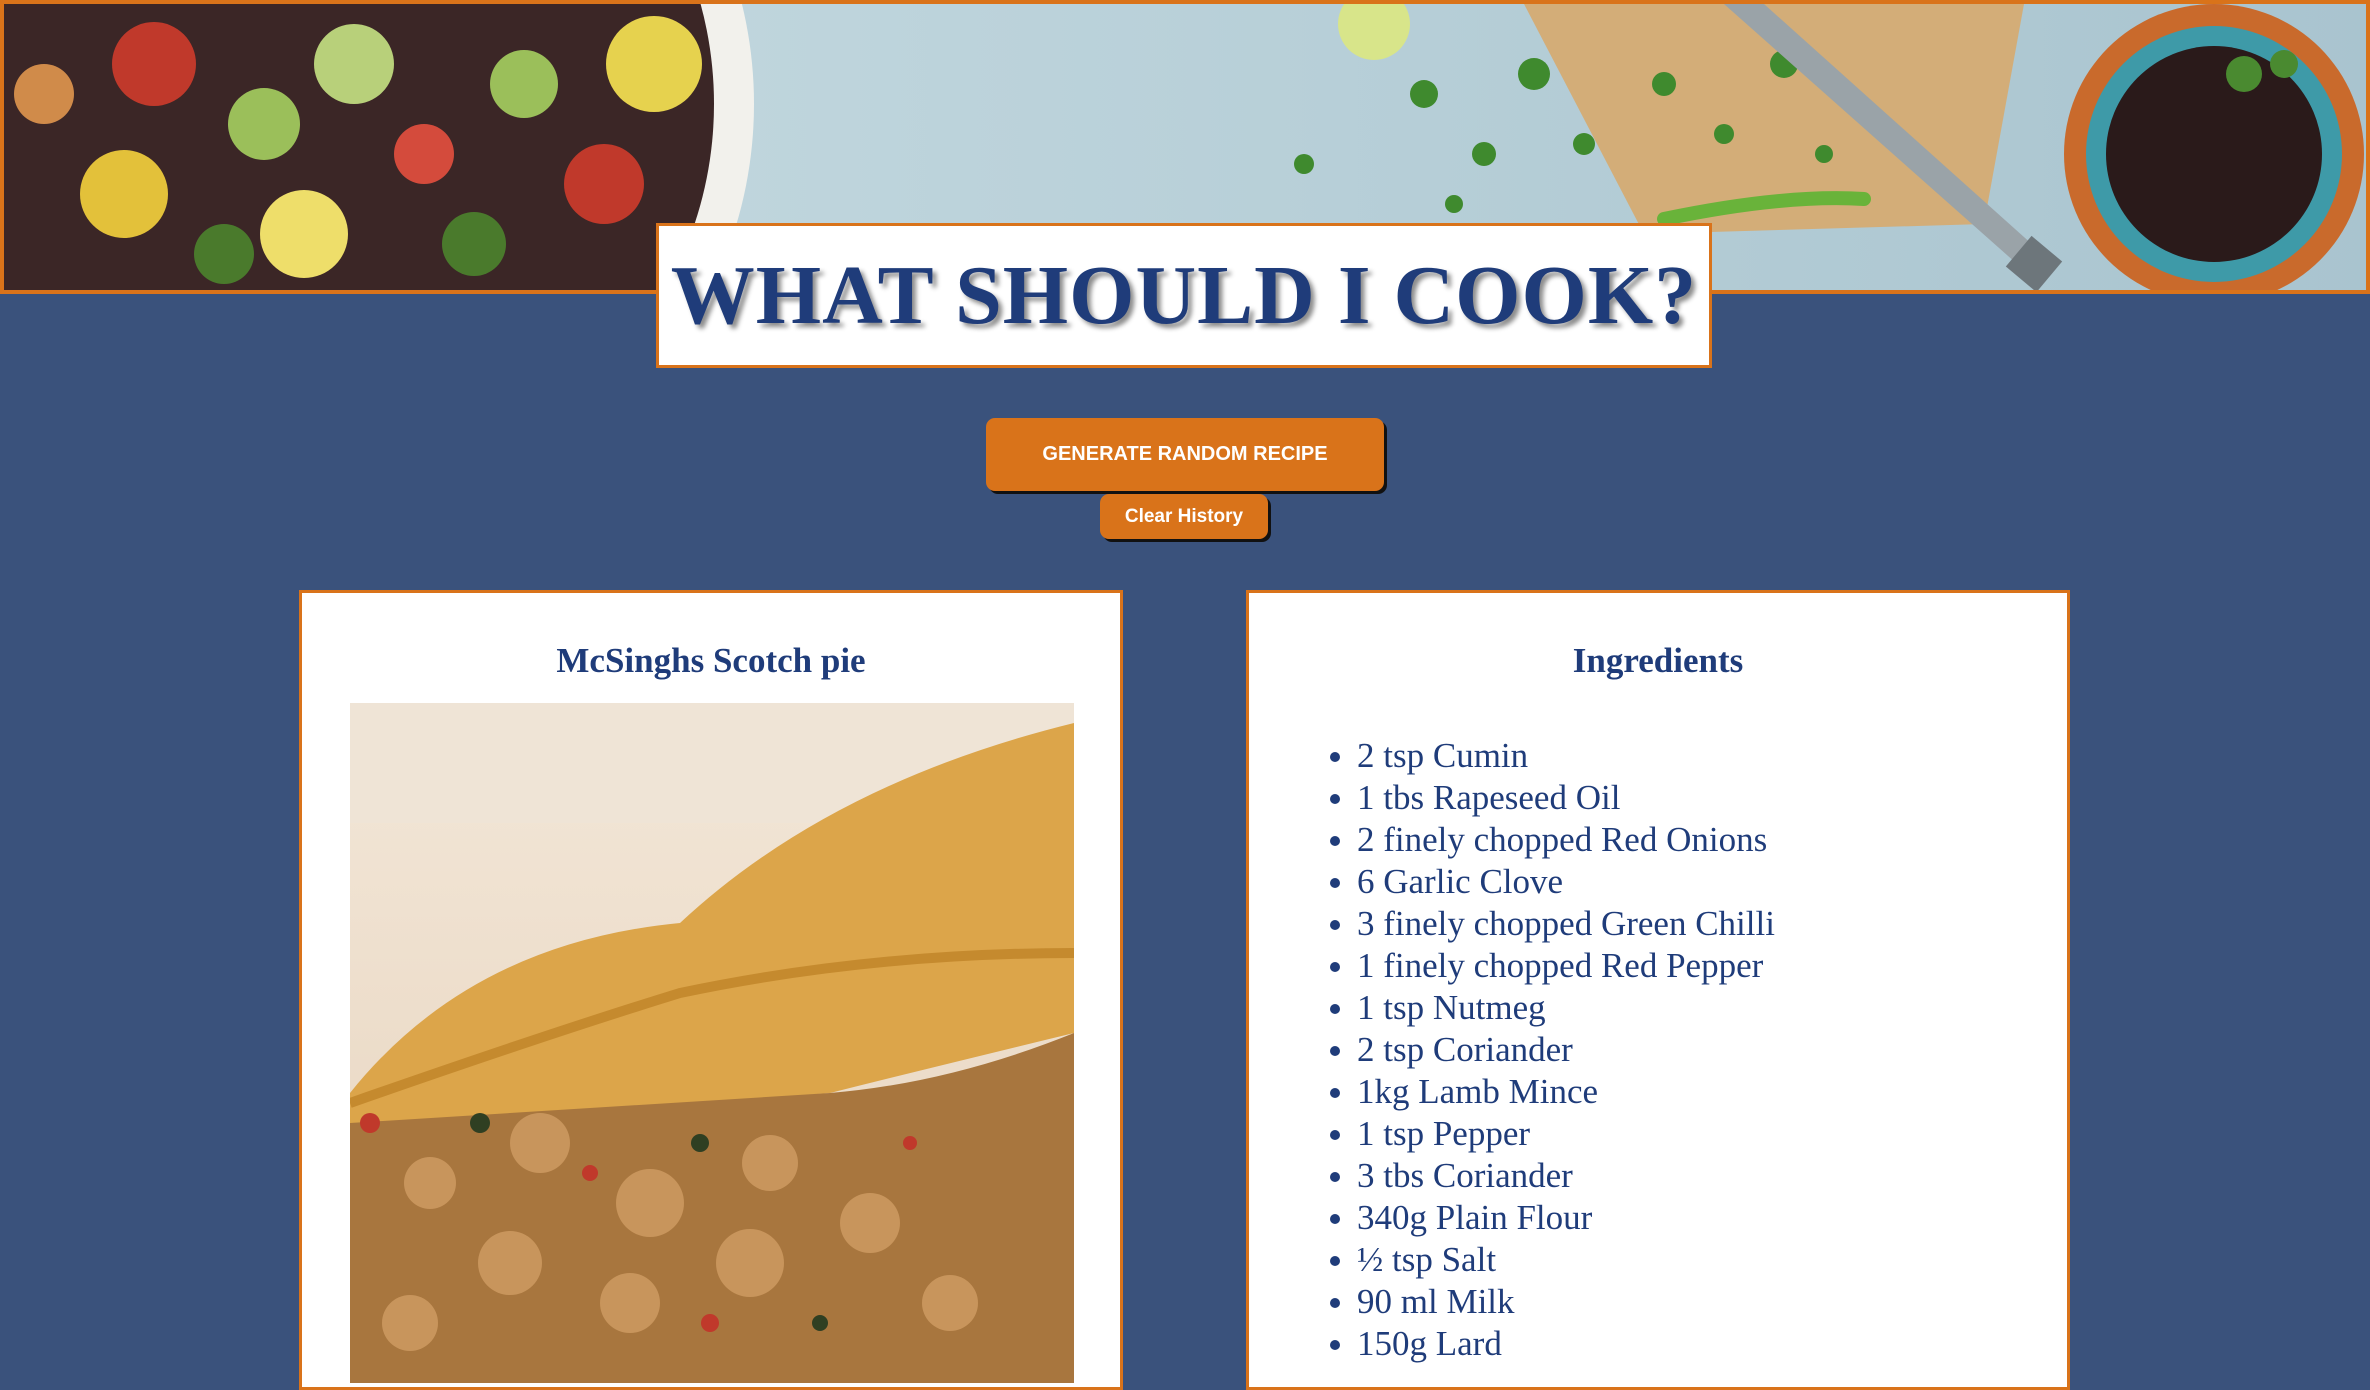 The width and height of the screenshot is (2370, 1390). What do you see at coordinates (1658, 660) in the screenshot?
I see `ingredients-heading: Ingredients` at bounding box center [1658, 660].